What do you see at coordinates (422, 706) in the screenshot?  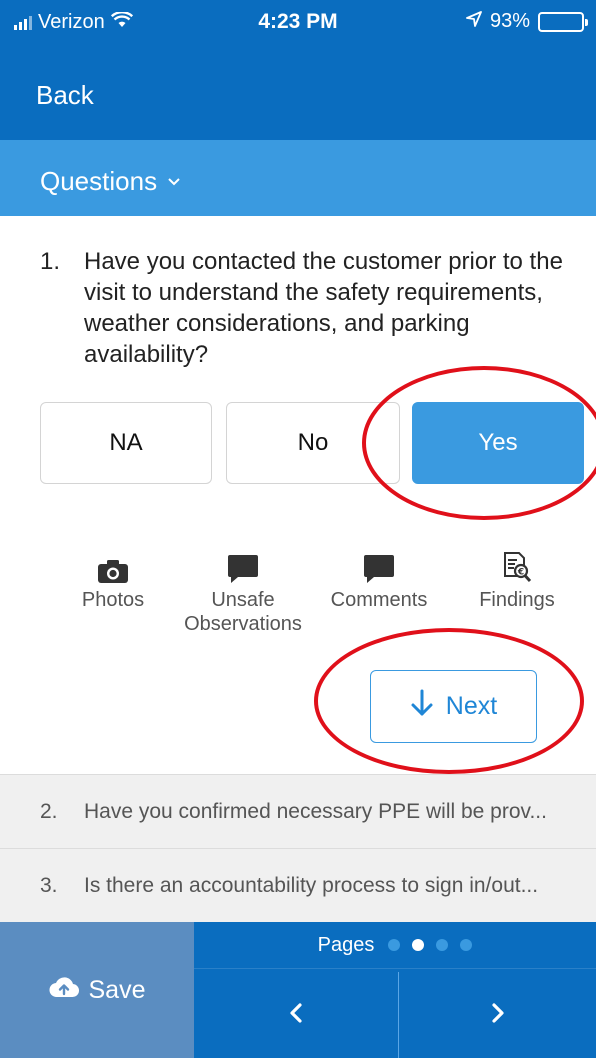 I see `arrow-down-icon` at bounding box center [422, 706].